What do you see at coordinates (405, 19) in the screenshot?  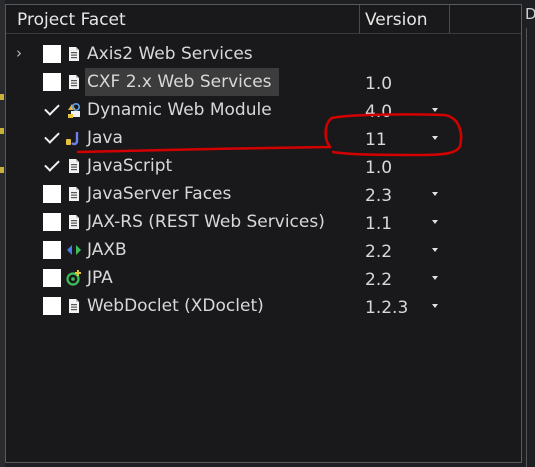 I see `column-header-version: Version` at bounding box center [405, 19].